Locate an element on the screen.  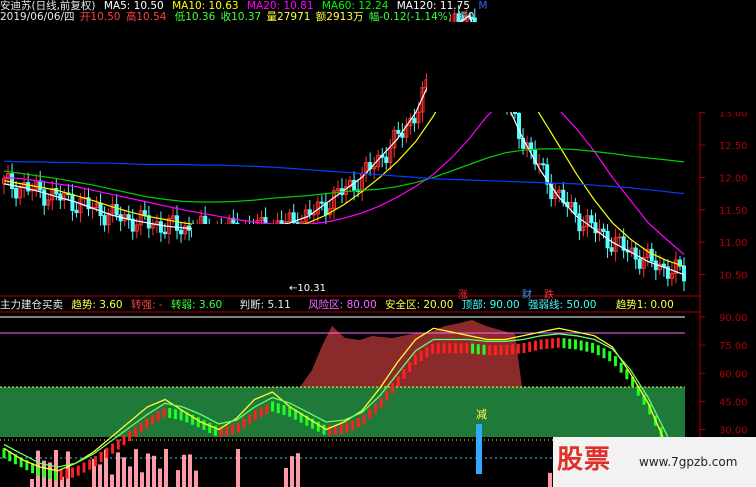
low-price-label: ←10.31 is located at coordinates (307, 288).